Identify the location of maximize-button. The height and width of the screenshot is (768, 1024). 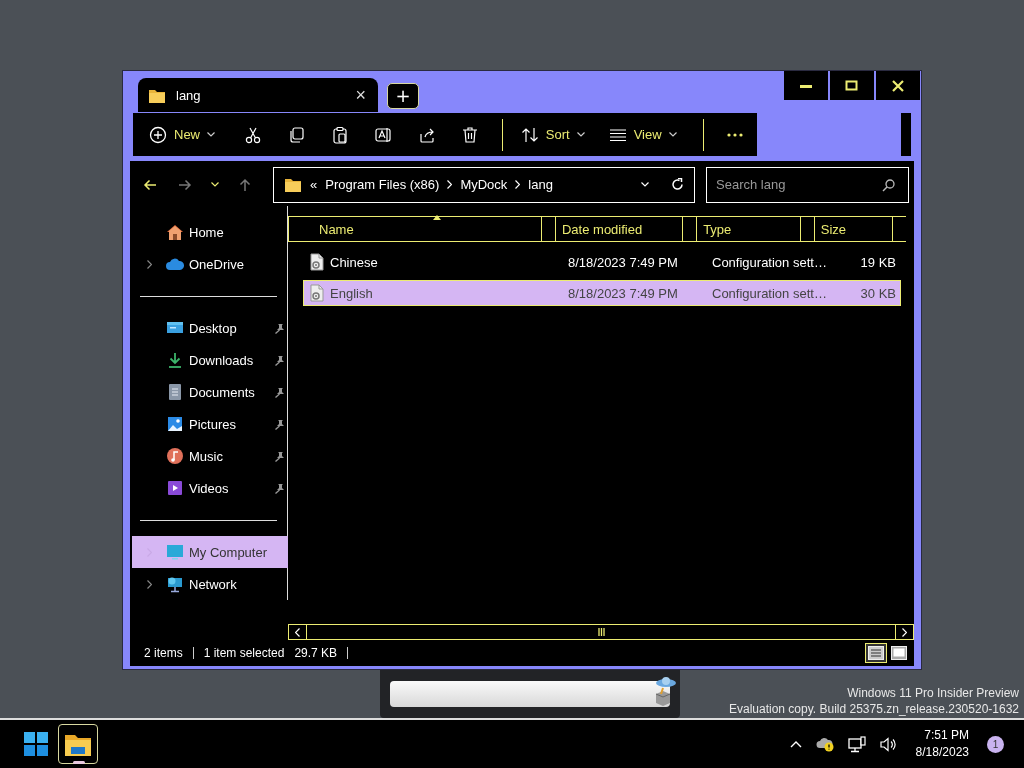
(852, 85).